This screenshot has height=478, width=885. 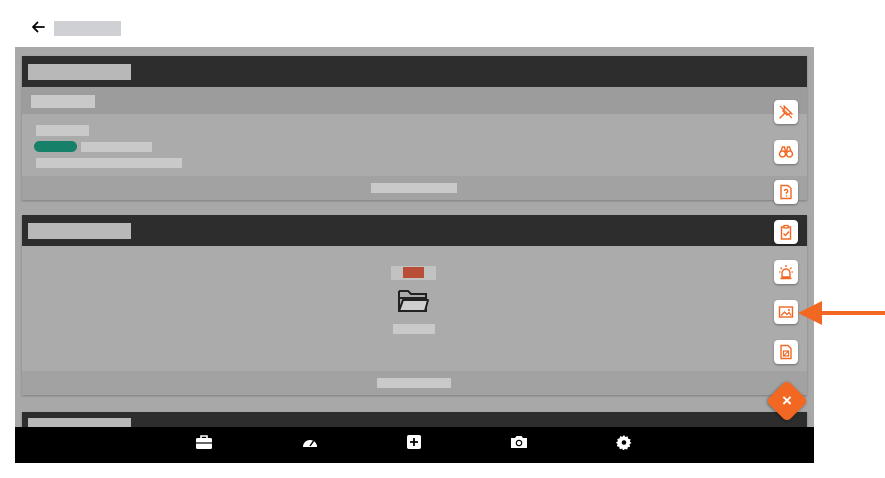 What do you see at coordinates (413, 301) in the screenshot?
I see `folder-open-icon` at bounding box center [413, 301].